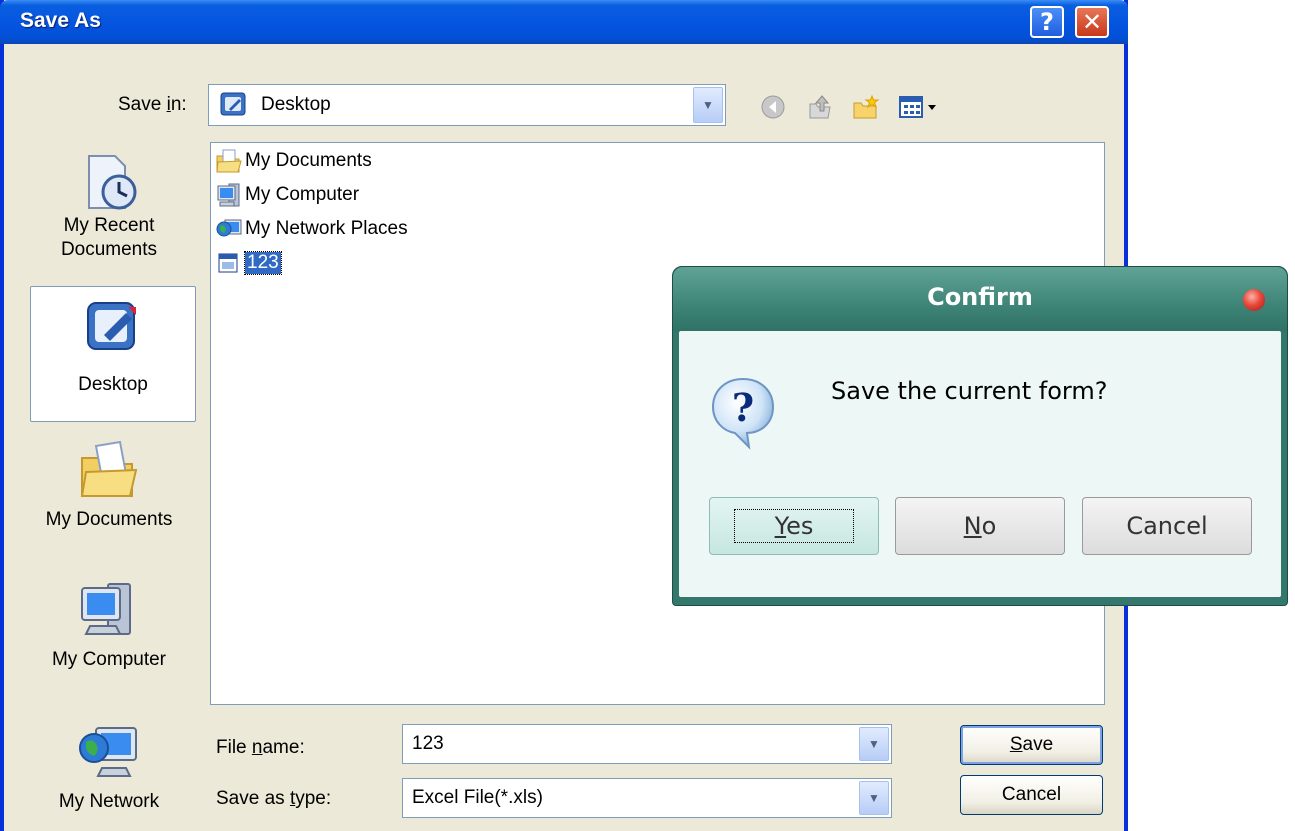  I want to click on list-item: My Computer, so click(287, 195).